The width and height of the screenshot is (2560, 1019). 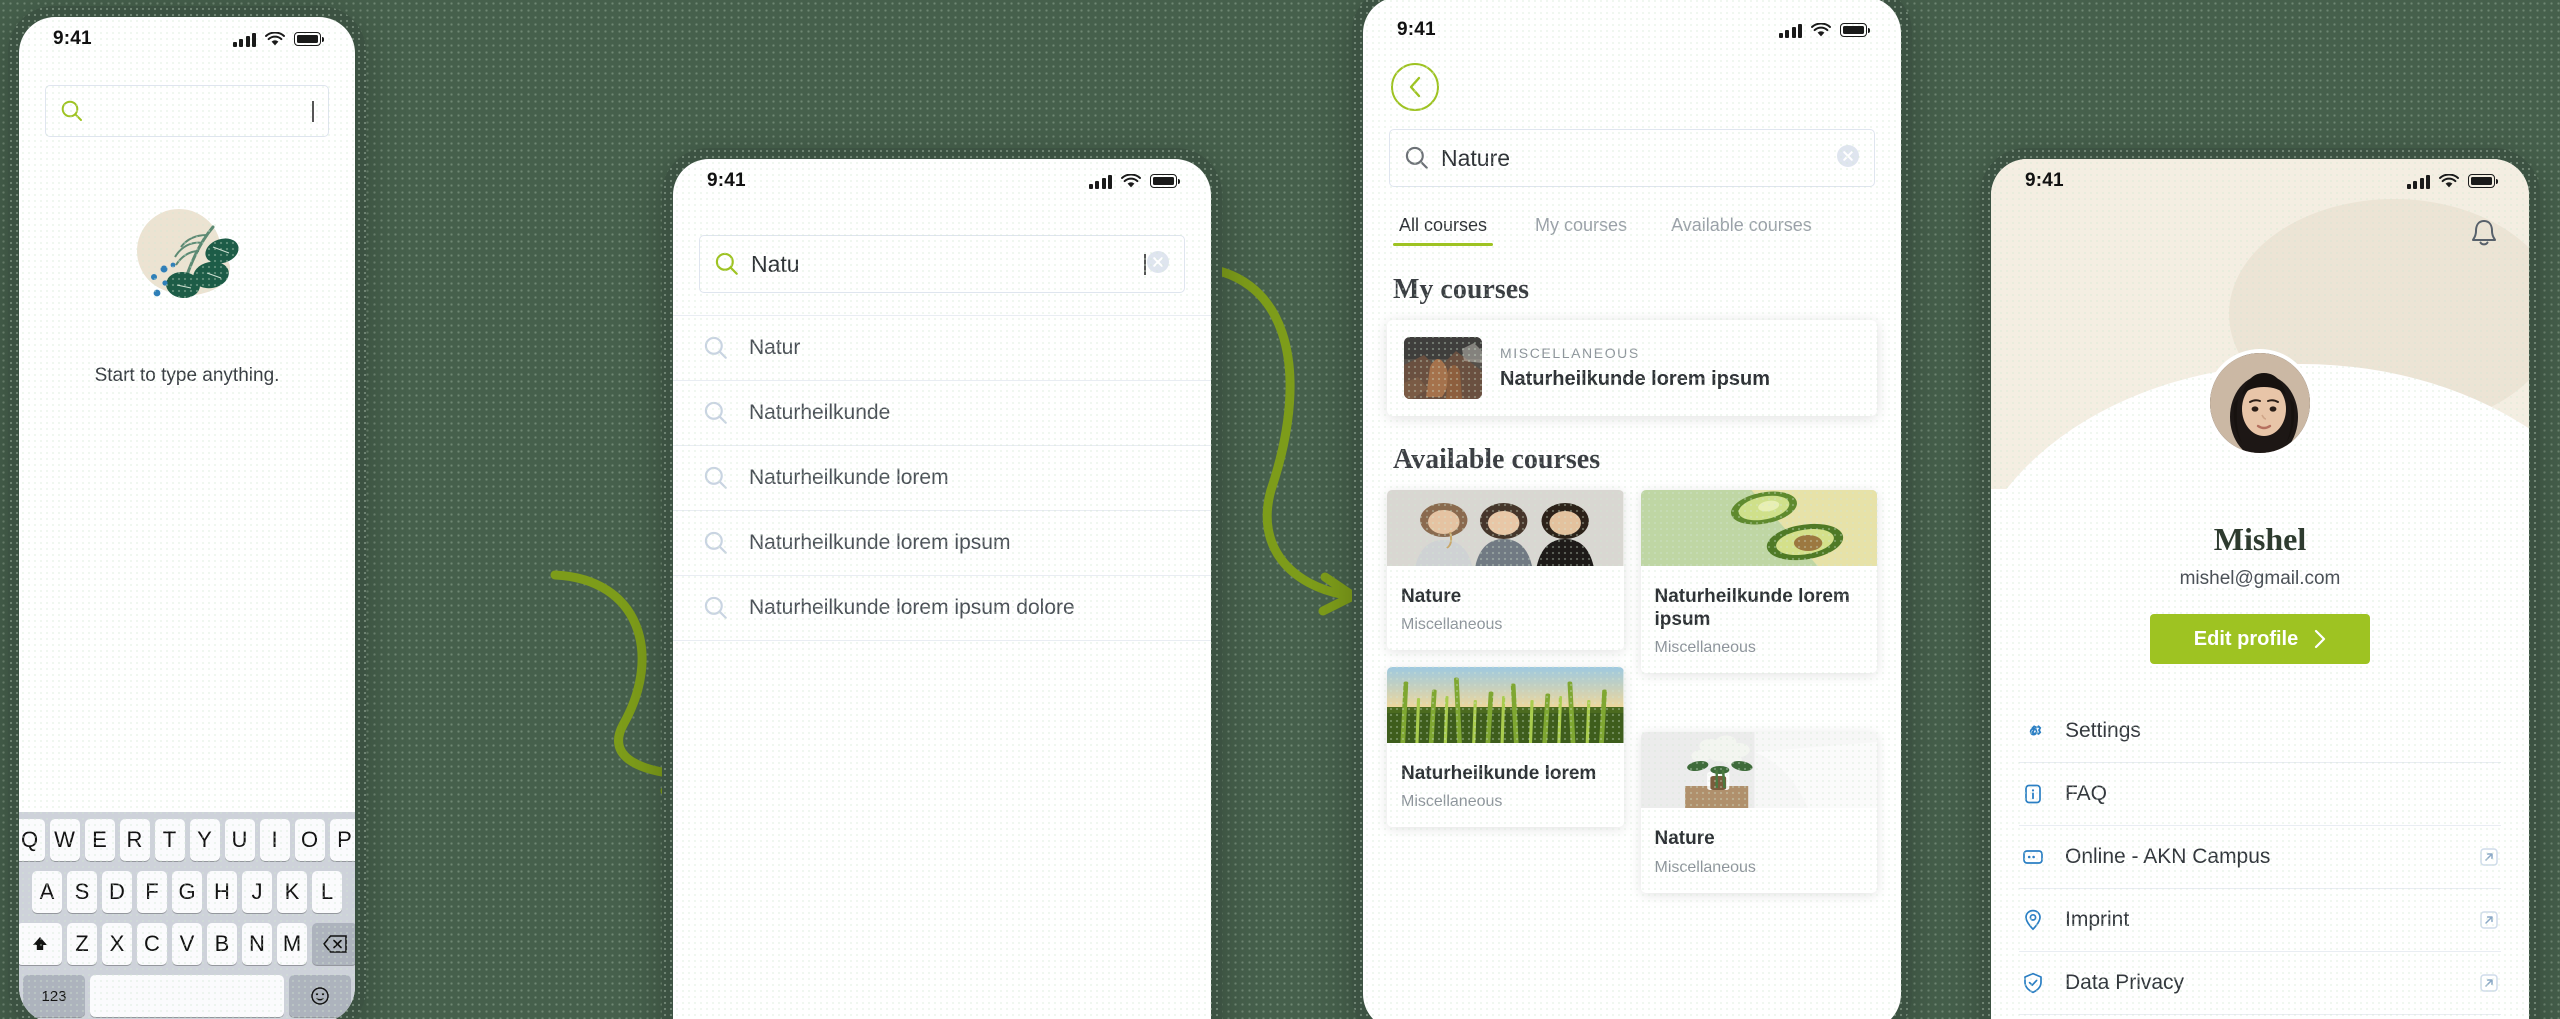 What do you see at coordinates (342, 840) in the screenshot?
I see `key-p: P` at bounding box center [342, 840].